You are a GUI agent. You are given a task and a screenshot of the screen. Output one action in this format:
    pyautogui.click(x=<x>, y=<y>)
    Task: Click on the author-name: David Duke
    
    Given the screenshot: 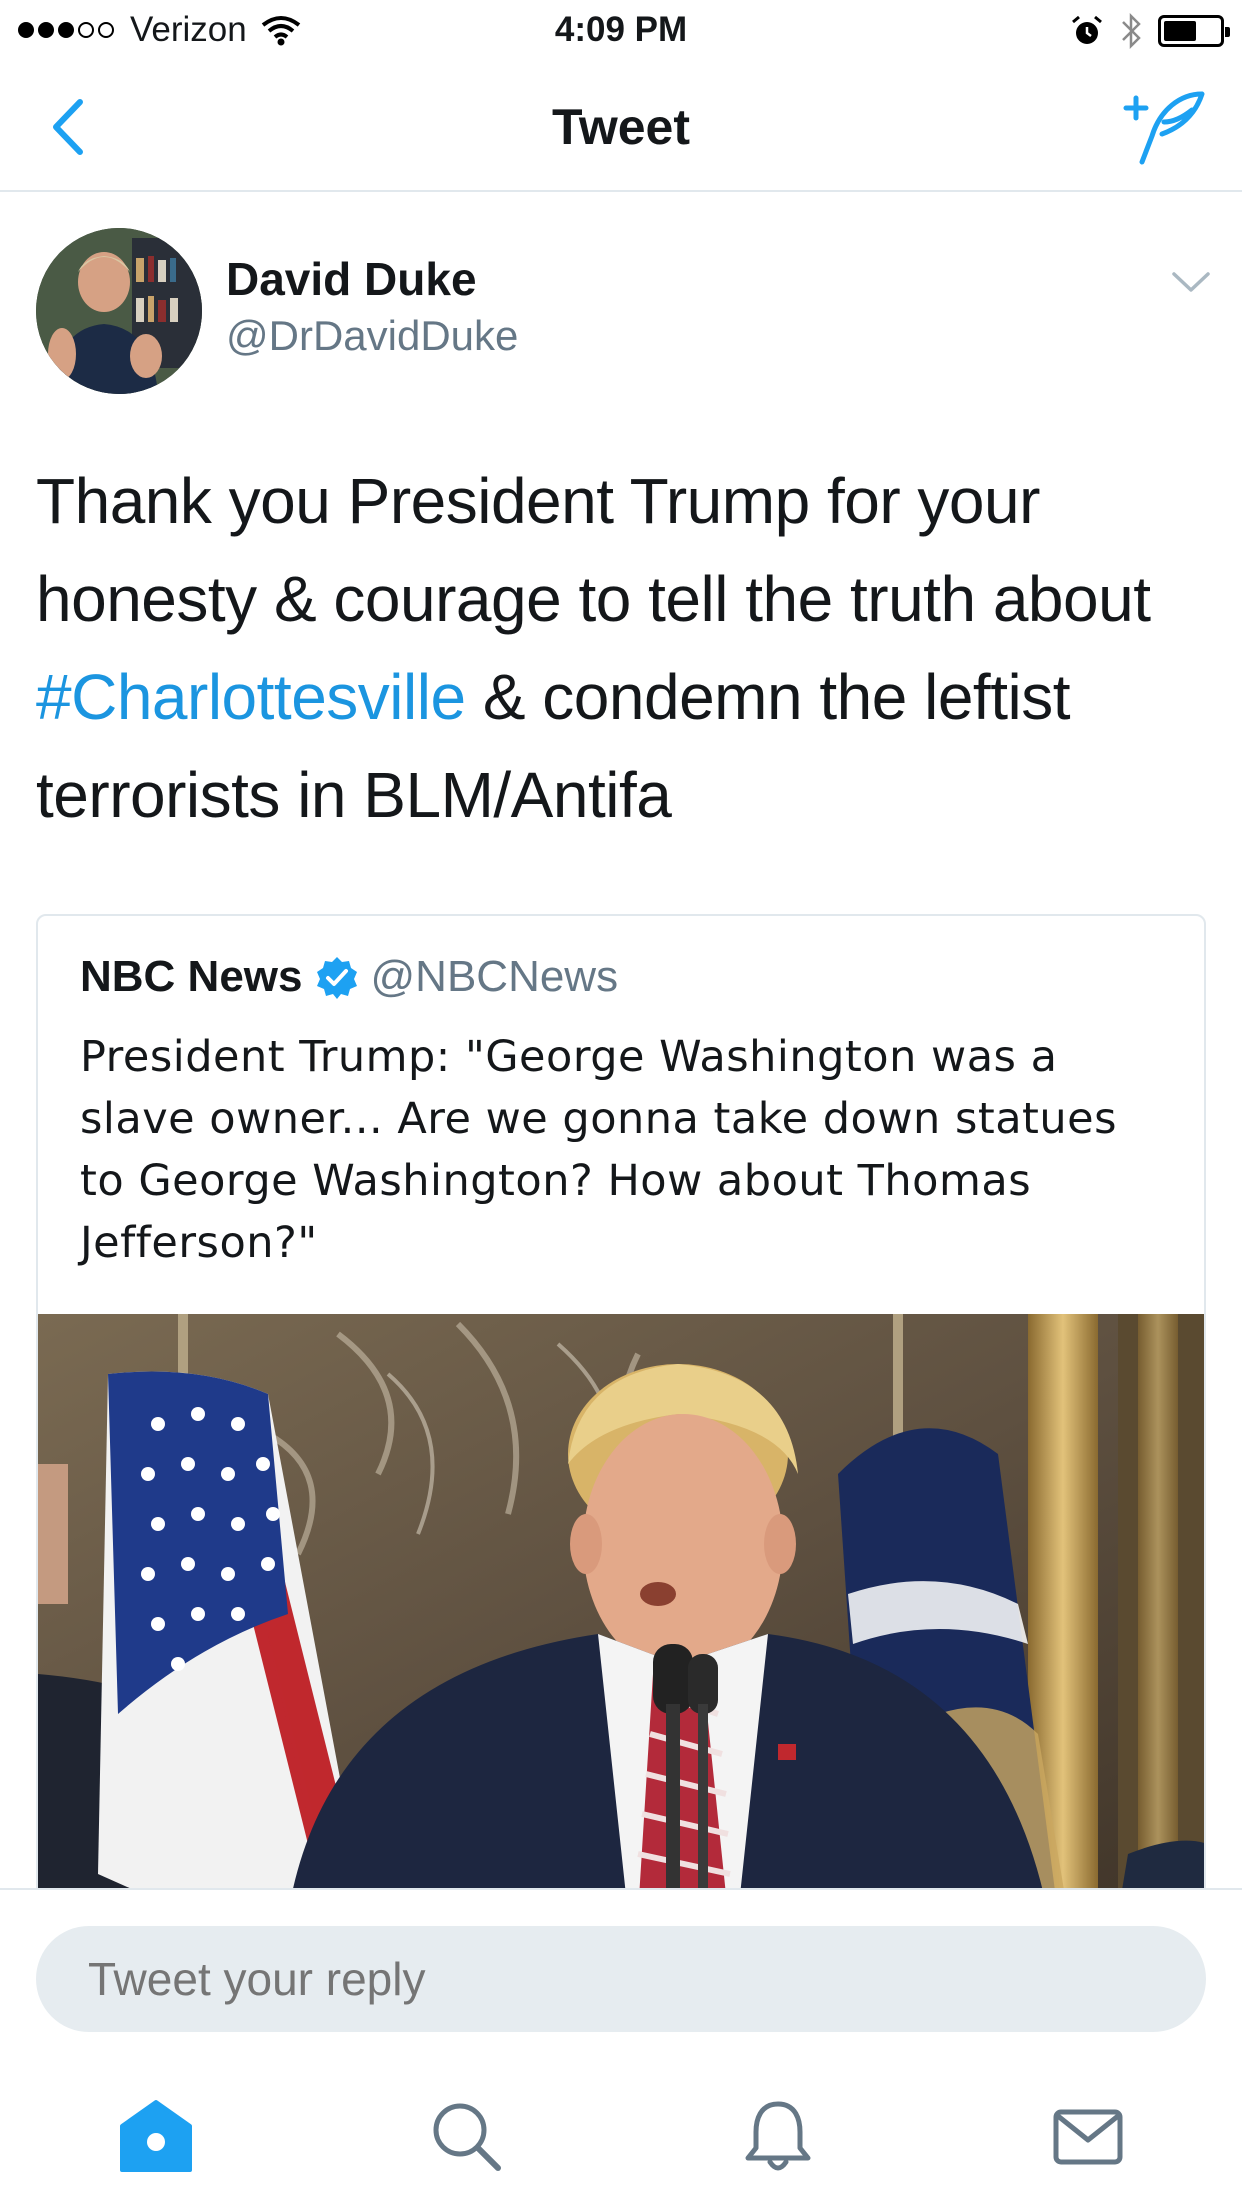 What is the action you would take?
    pyautogui.click(x=351, y=279)
    